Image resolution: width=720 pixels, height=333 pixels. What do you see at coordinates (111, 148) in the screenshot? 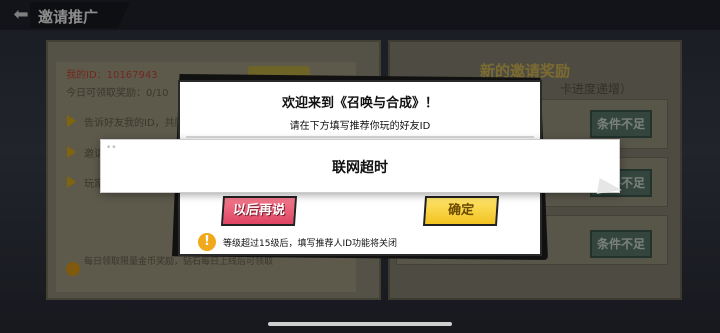
I see `paw-icon: ••` at bounding box center [111, 148].